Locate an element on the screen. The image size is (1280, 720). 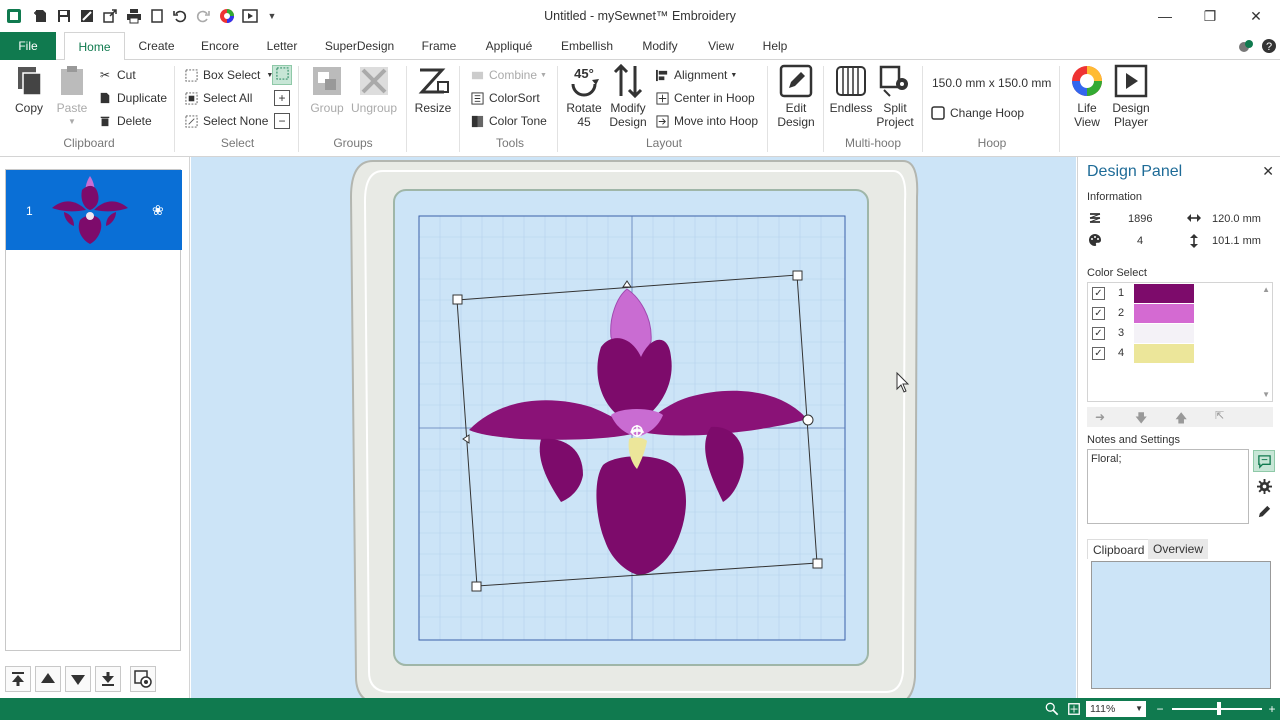
alignment-button: Alignment ▼ is located at coordinates (695, 75).